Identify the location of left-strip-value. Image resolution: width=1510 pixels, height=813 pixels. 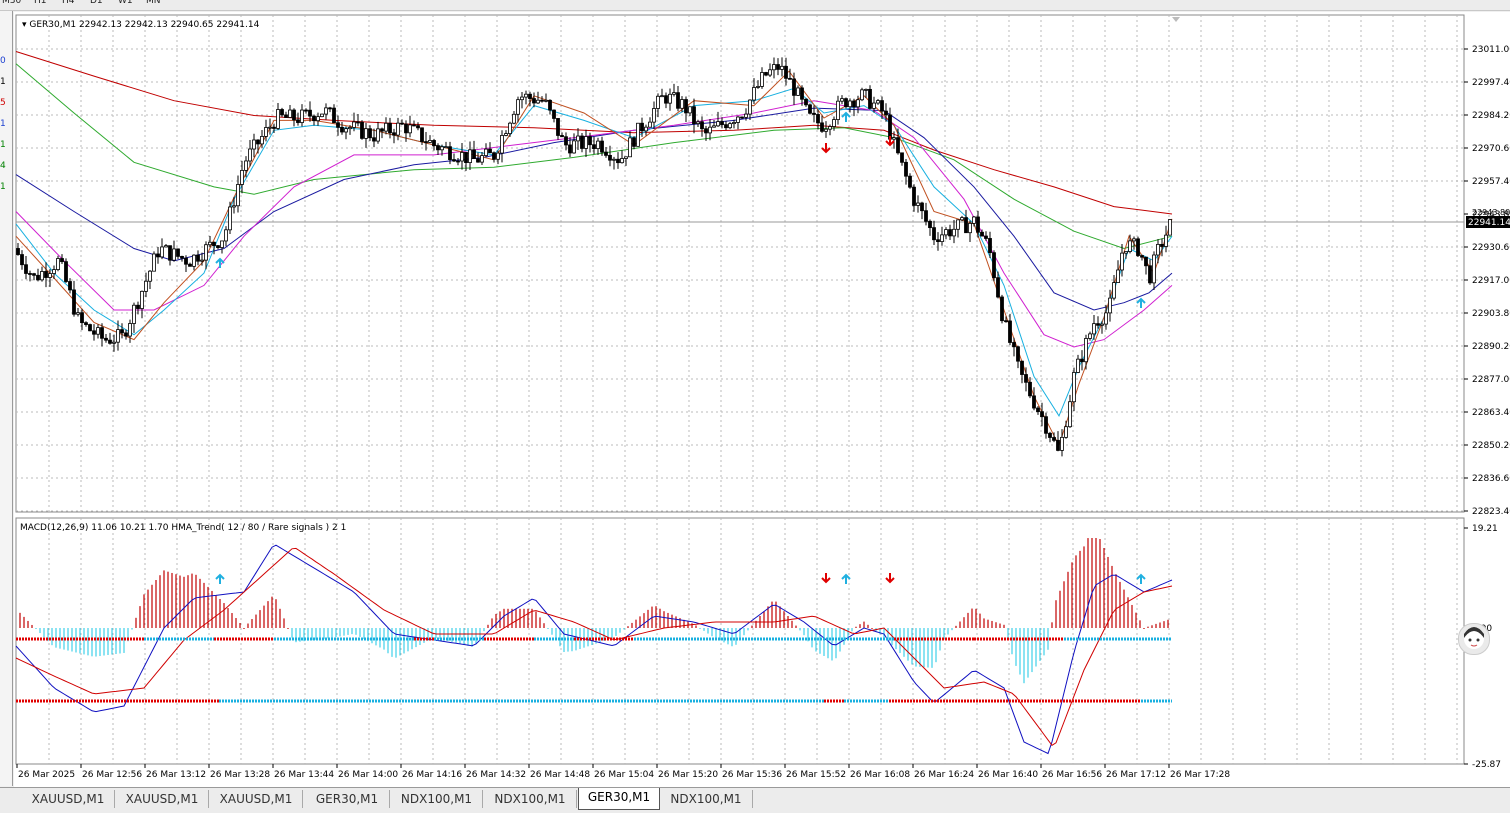
(5, 40).